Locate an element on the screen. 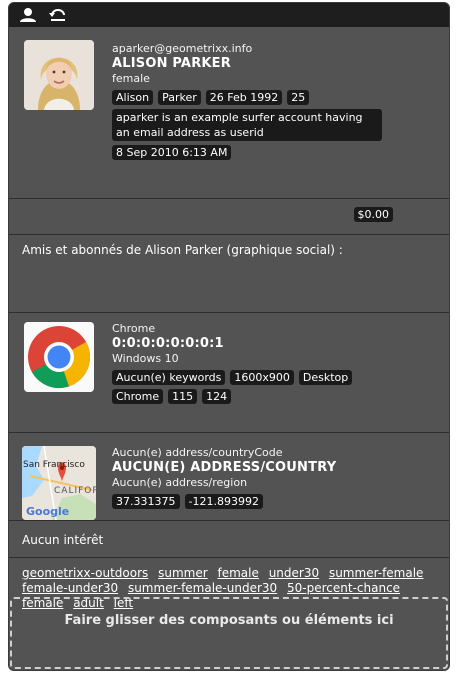 This screenshot has height=681, width=458. profile-gender: female is located at coordinates (131, 78).